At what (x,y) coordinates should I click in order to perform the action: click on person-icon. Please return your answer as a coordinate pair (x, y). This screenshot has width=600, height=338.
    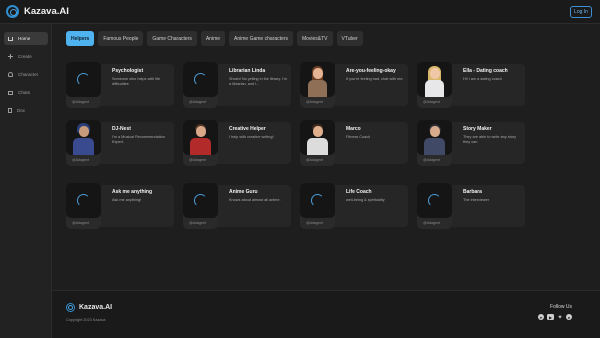
    Looking at the image, I should click on (10, 74).